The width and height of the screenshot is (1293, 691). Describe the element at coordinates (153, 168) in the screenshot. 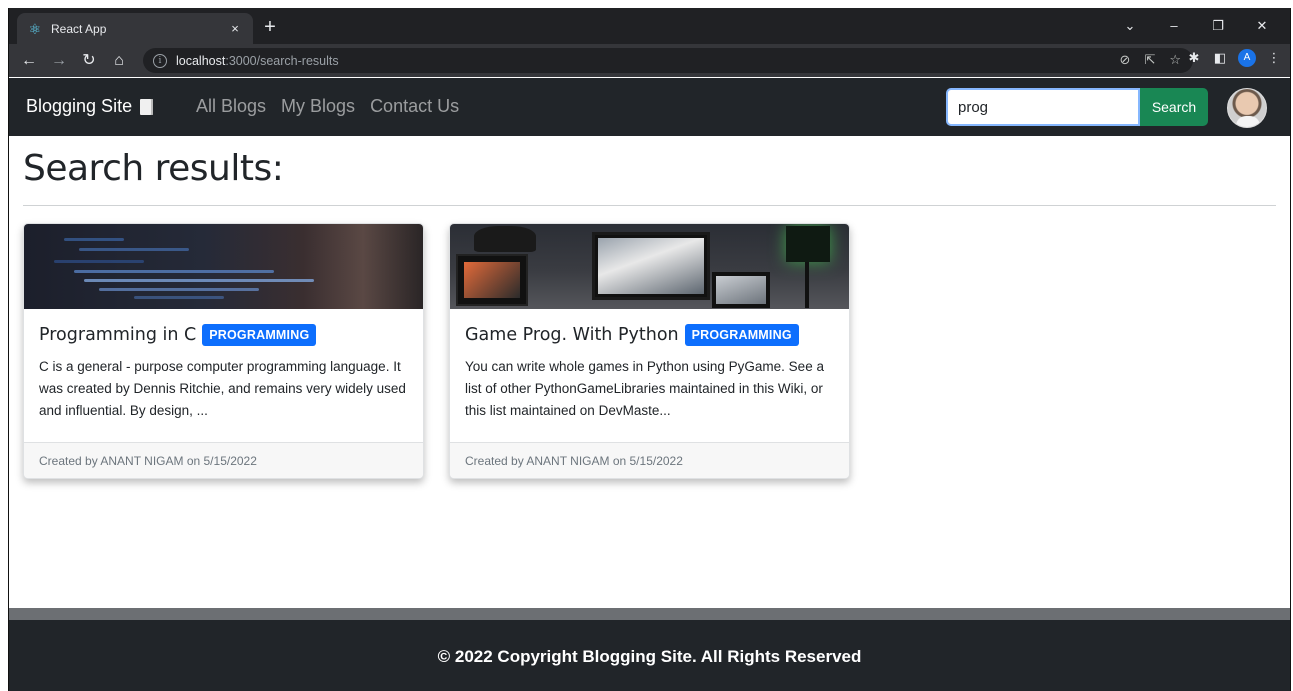

I see `page-title: Search results:` at that location.